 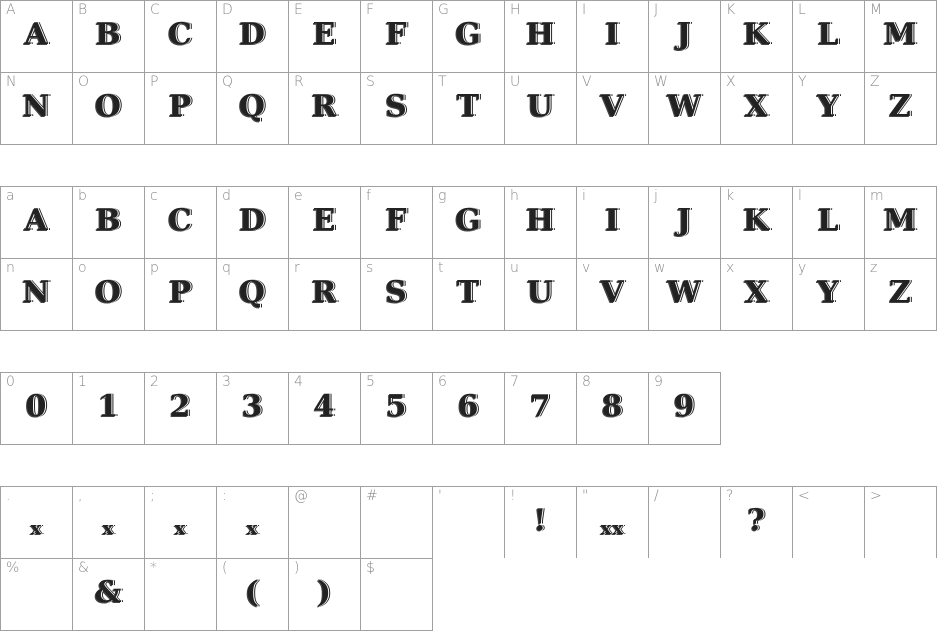 What do you see at coordinates (180, 594) in the screenshot?
I see `glyph-cell: *` at bounding box center [180, 594].